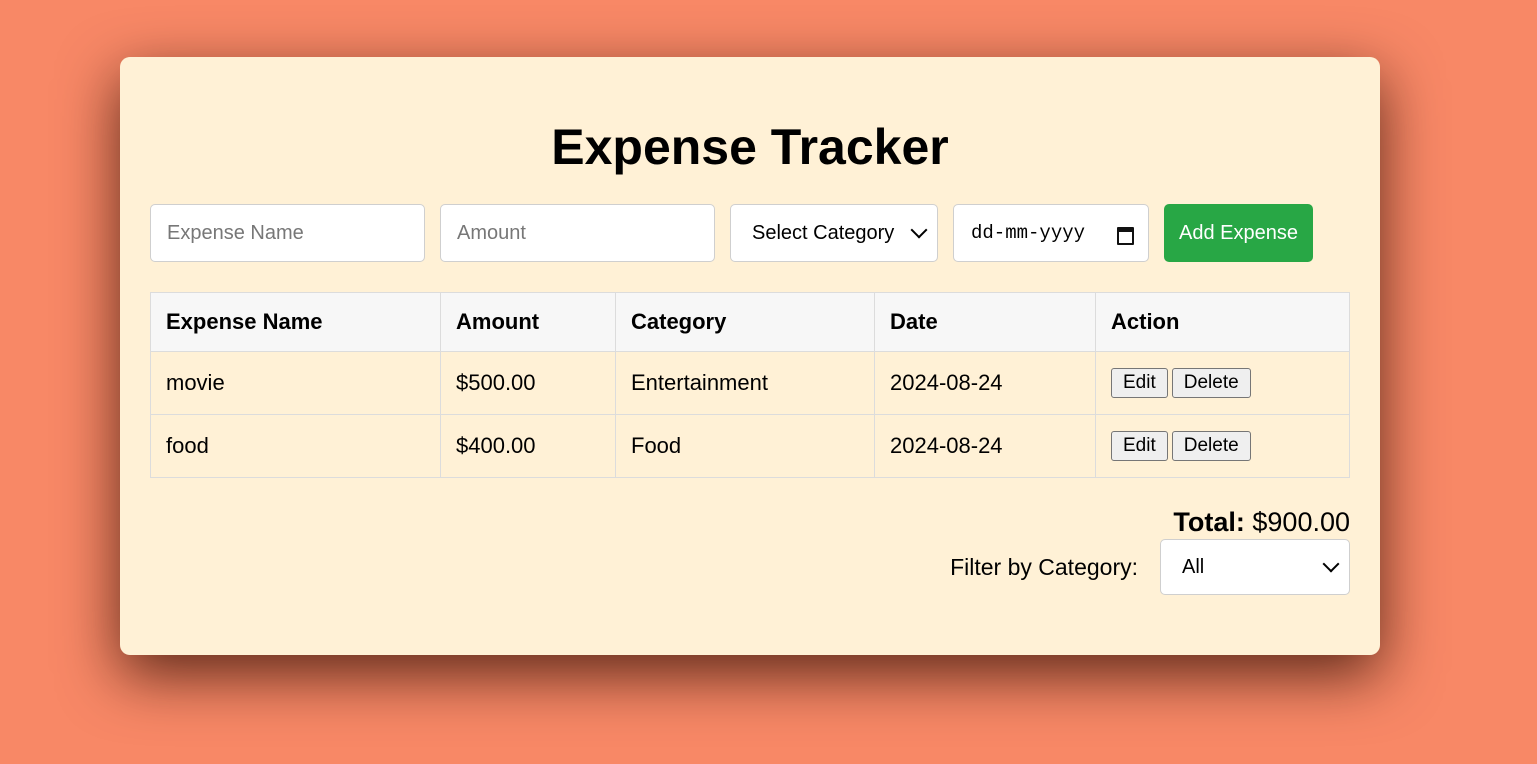 Image resolution: width=1537 pixels, height=764 pixels. I want to click on add-expense-button: Add Expense, so click(1238, 233).